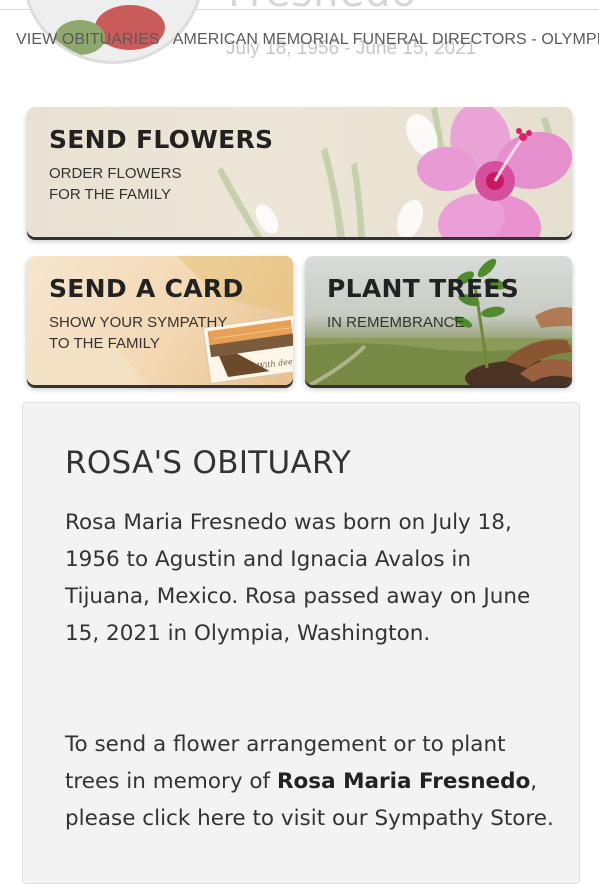 This screenshot has width=599, height=884. What do you see at coordinates (88, 39) in the screenshot?
I see `breadcrumb-view-obituaries: VIEW OBITUARIES` at bounding box center [88, 39].